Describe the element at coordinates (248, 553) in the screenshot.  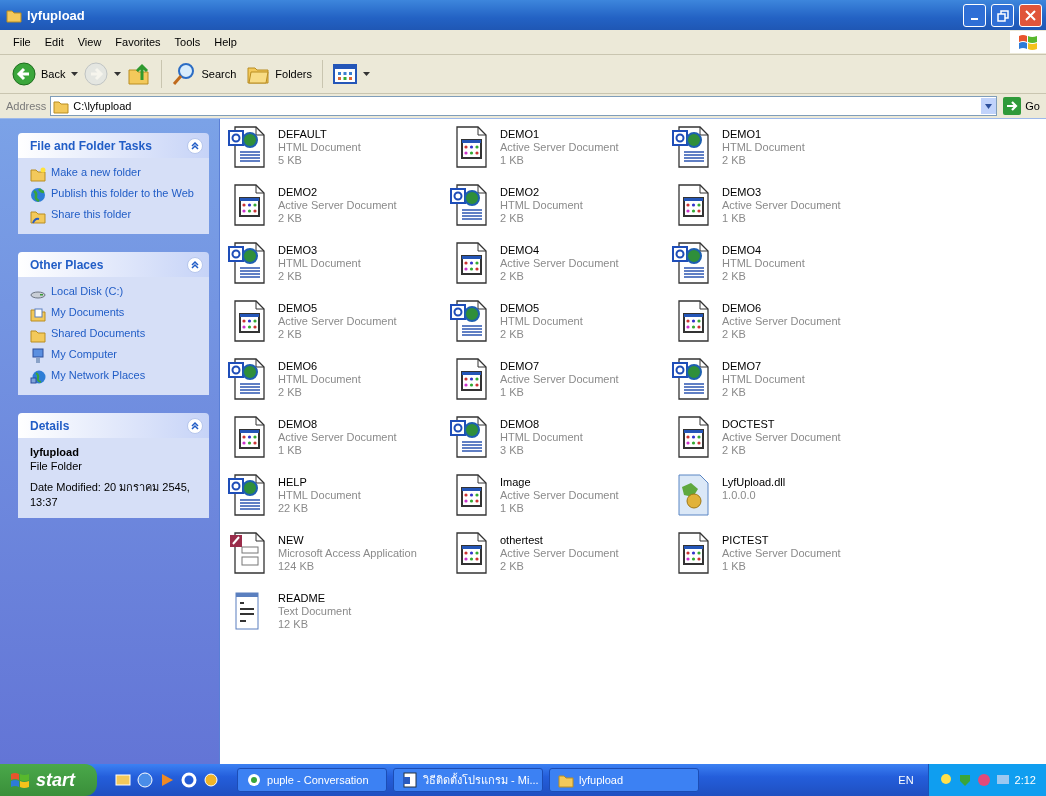
I see `database-document-icon` at that location.